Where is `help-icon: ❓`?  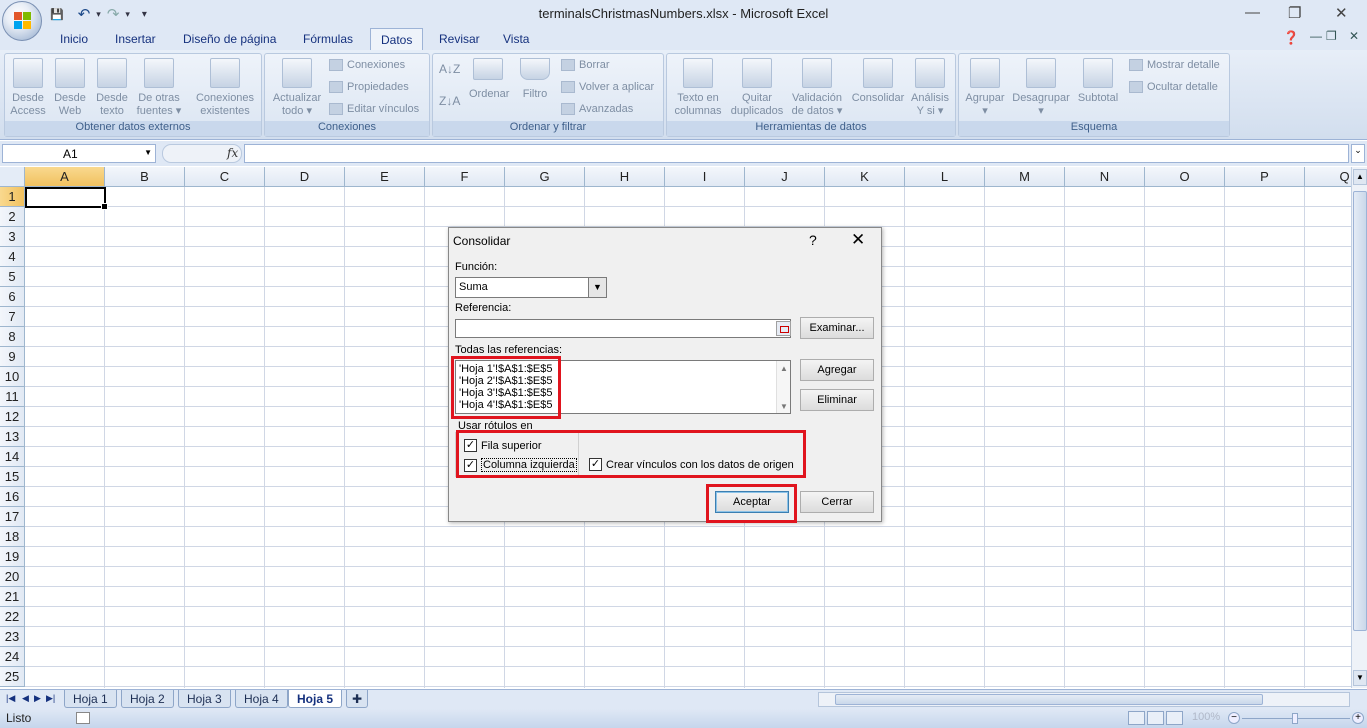
help-icon: ❓ is located at coordinates (1291, 38).